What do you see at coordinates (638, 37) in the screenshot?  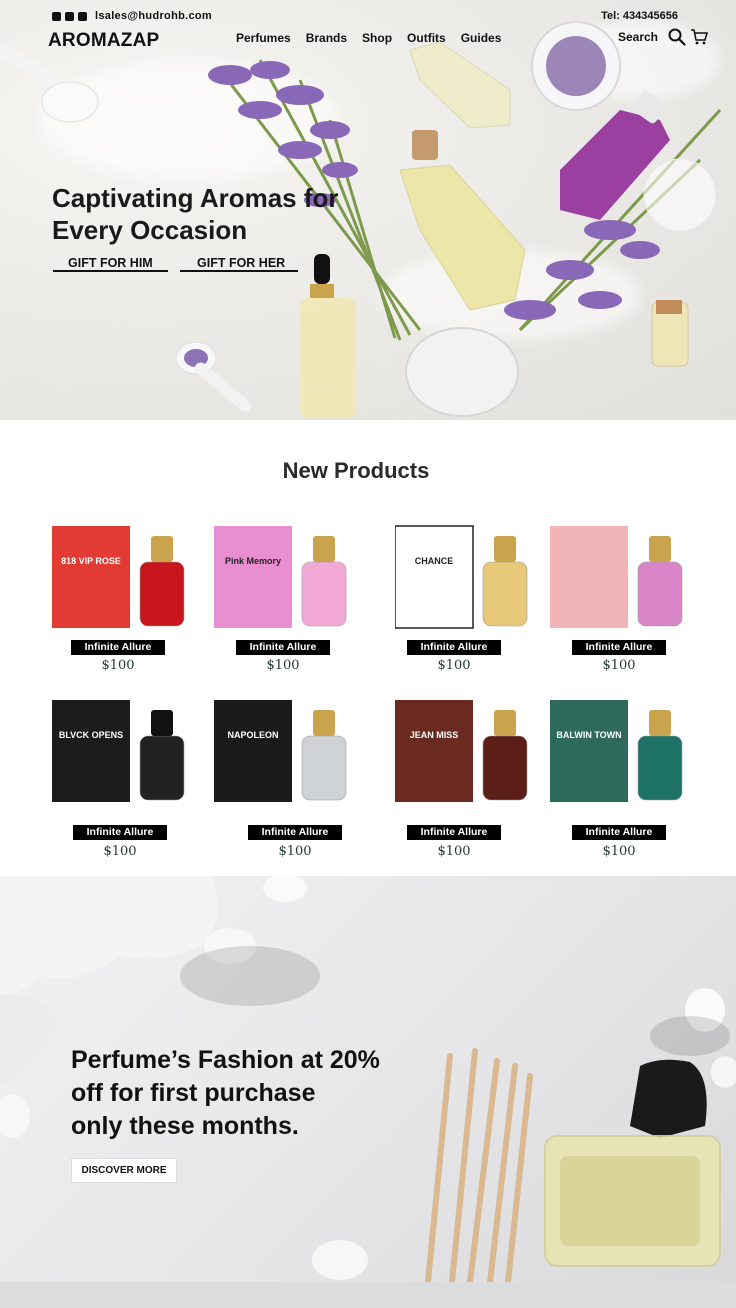 I see `search-link: Search` at bounding box center [638, 37].